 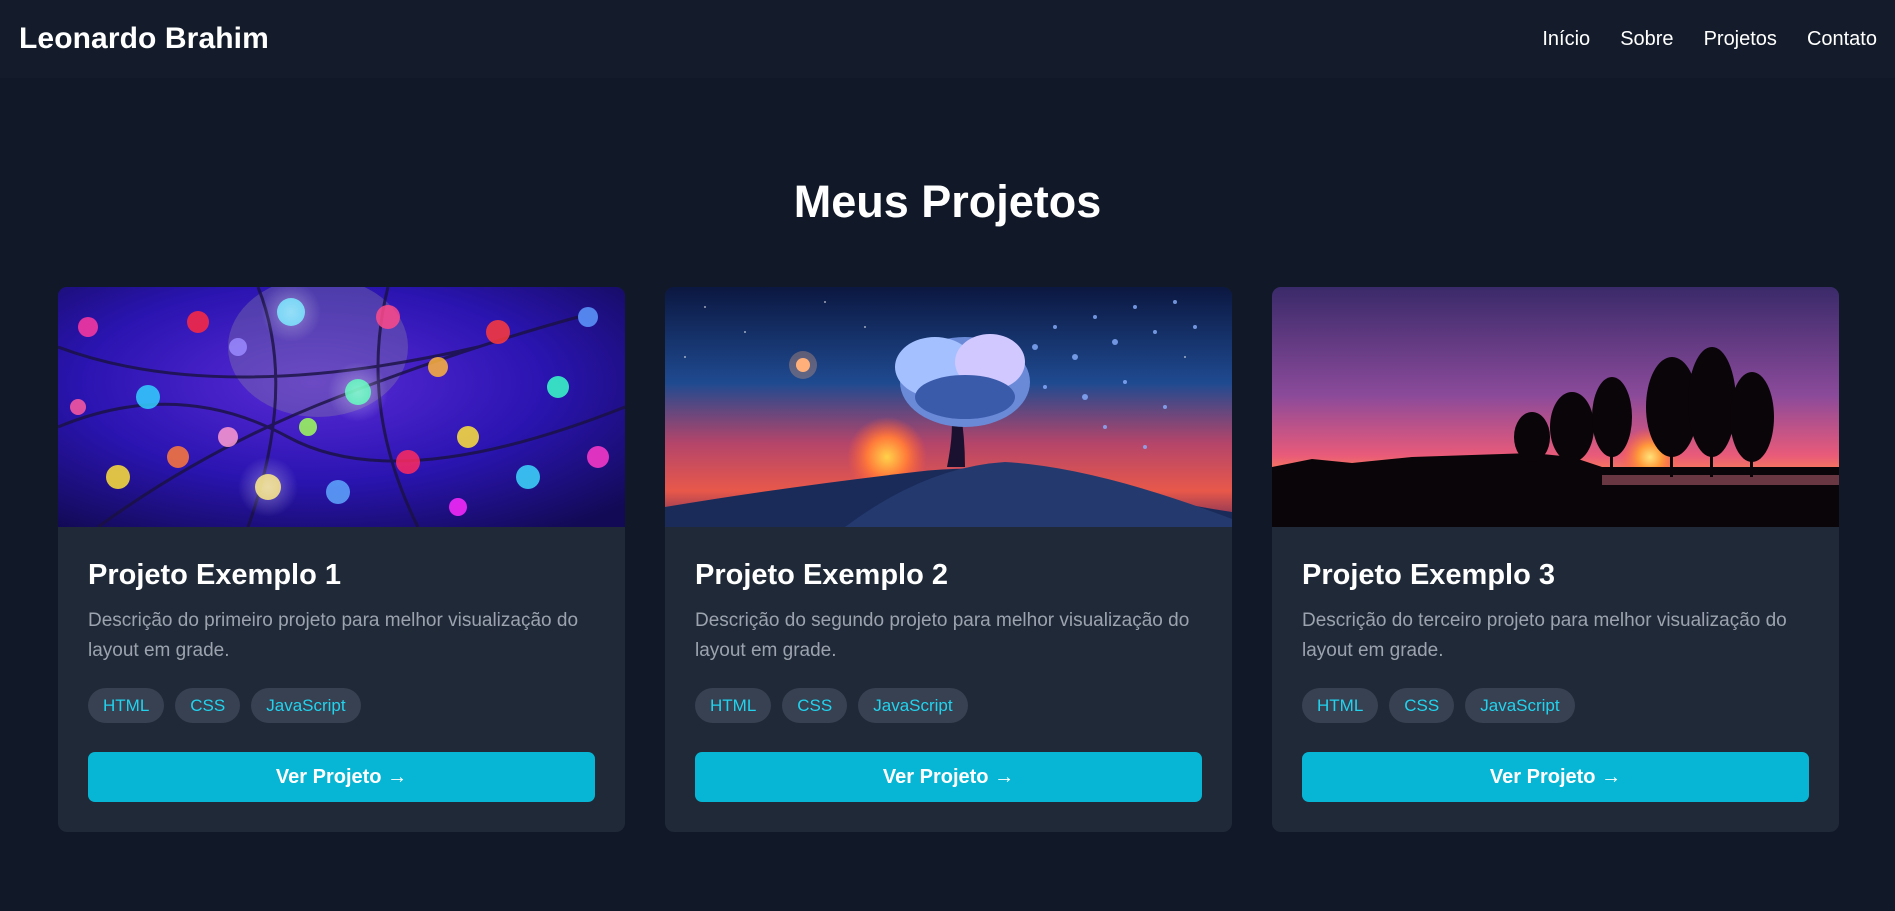 I want to click on nav-link-sobre: Sobre, so click(x=1646, y=39).